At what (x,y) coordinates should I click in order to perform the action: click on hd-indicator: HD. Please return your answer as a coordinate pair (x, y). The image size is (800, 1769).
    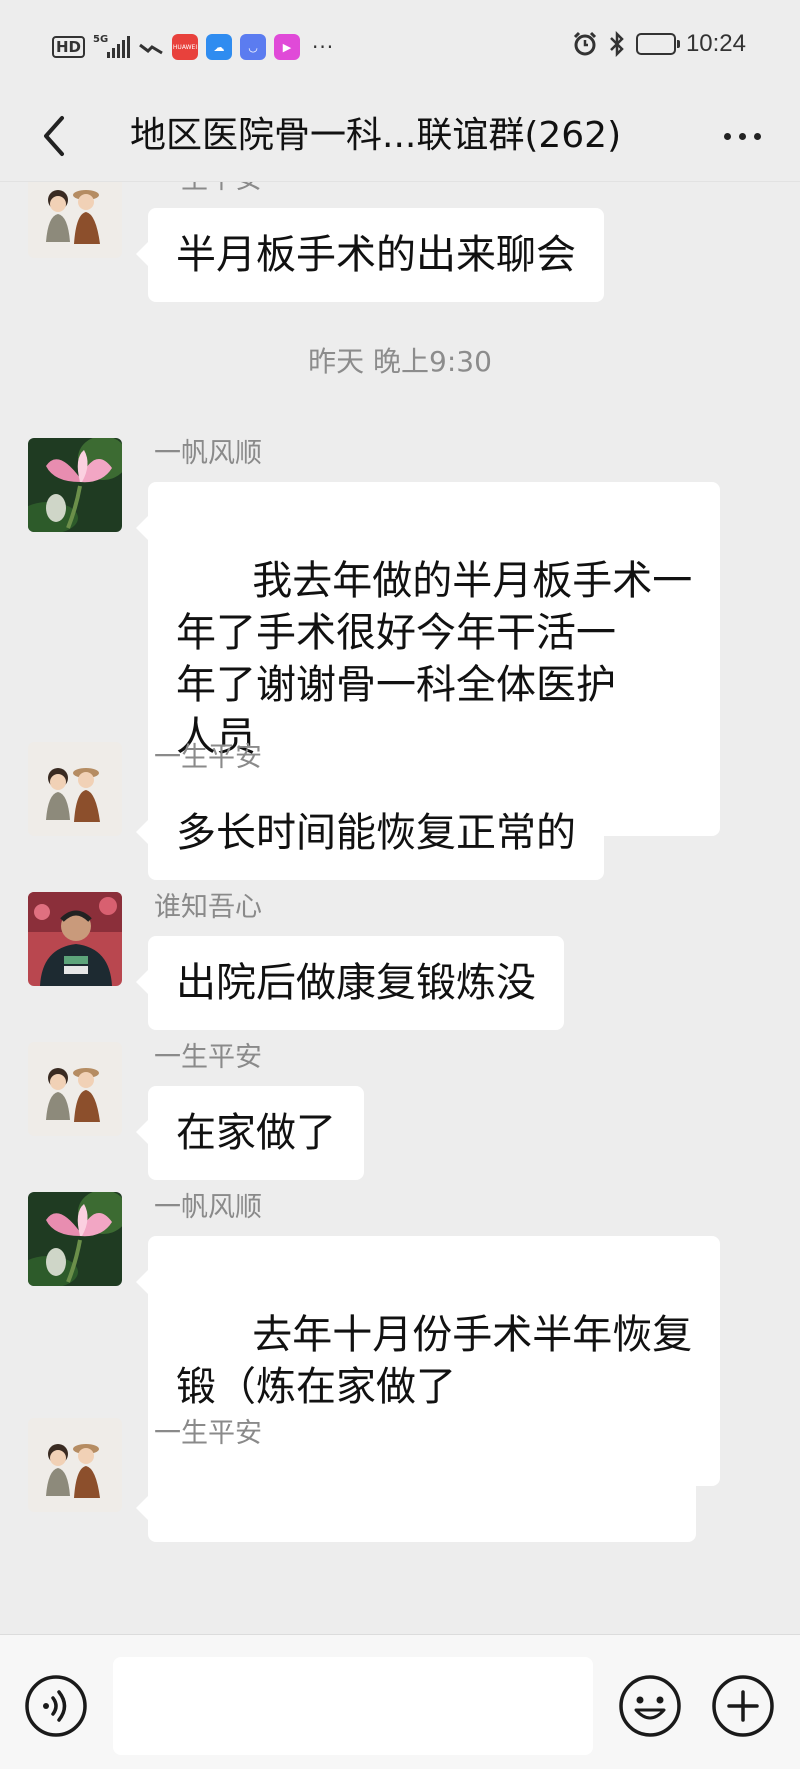
    Looking at the image, I should click on (69, 47).